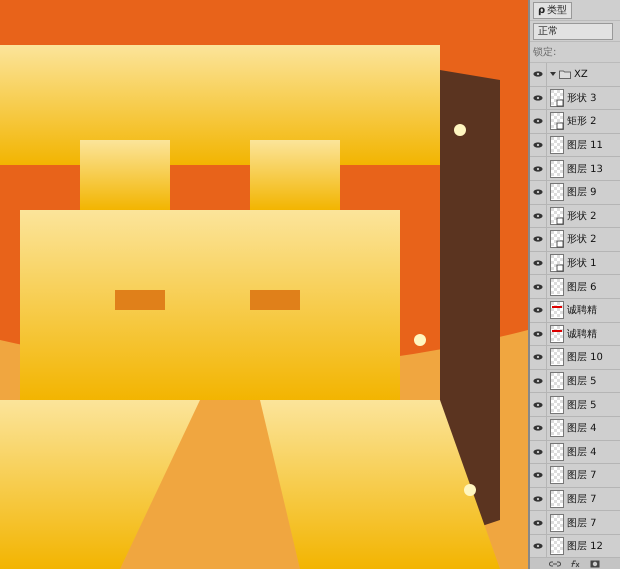 This screenshot has height=569, width=620. Describe the element at coordinates (575, 564) in the screenshot. I see `effects-icon` at that location.